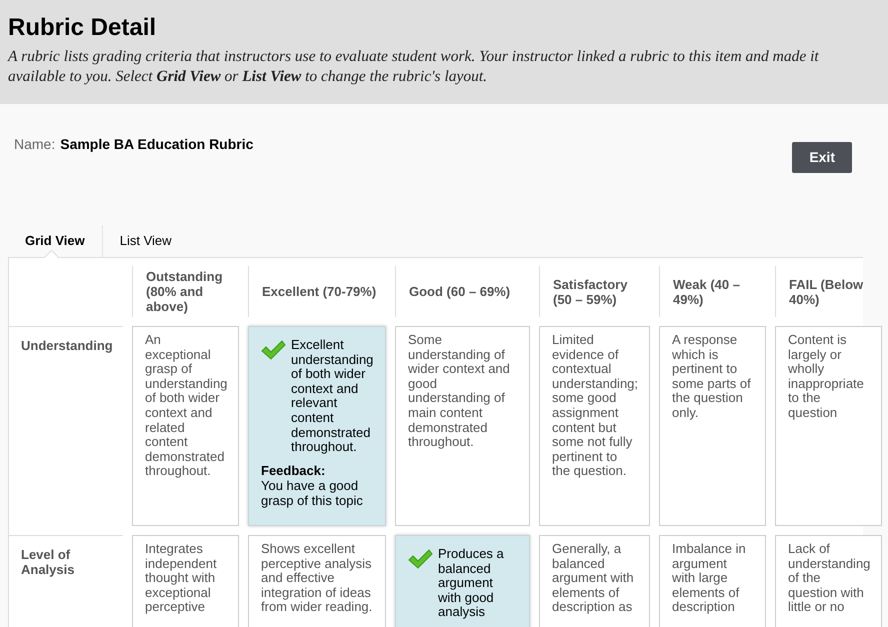 This screenshot has width=888, height=627. Describe the element at coordinates (181, 578) in the screenshot. I see `criterion-description: Integrates independent thought with exceptional perceptive` at that location.